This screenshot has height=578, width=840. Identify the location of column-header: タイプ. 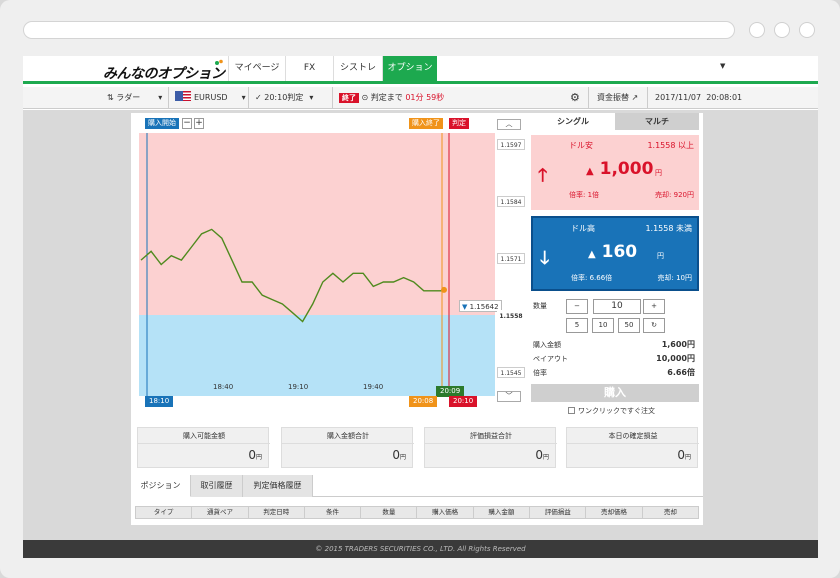
(164, 512).